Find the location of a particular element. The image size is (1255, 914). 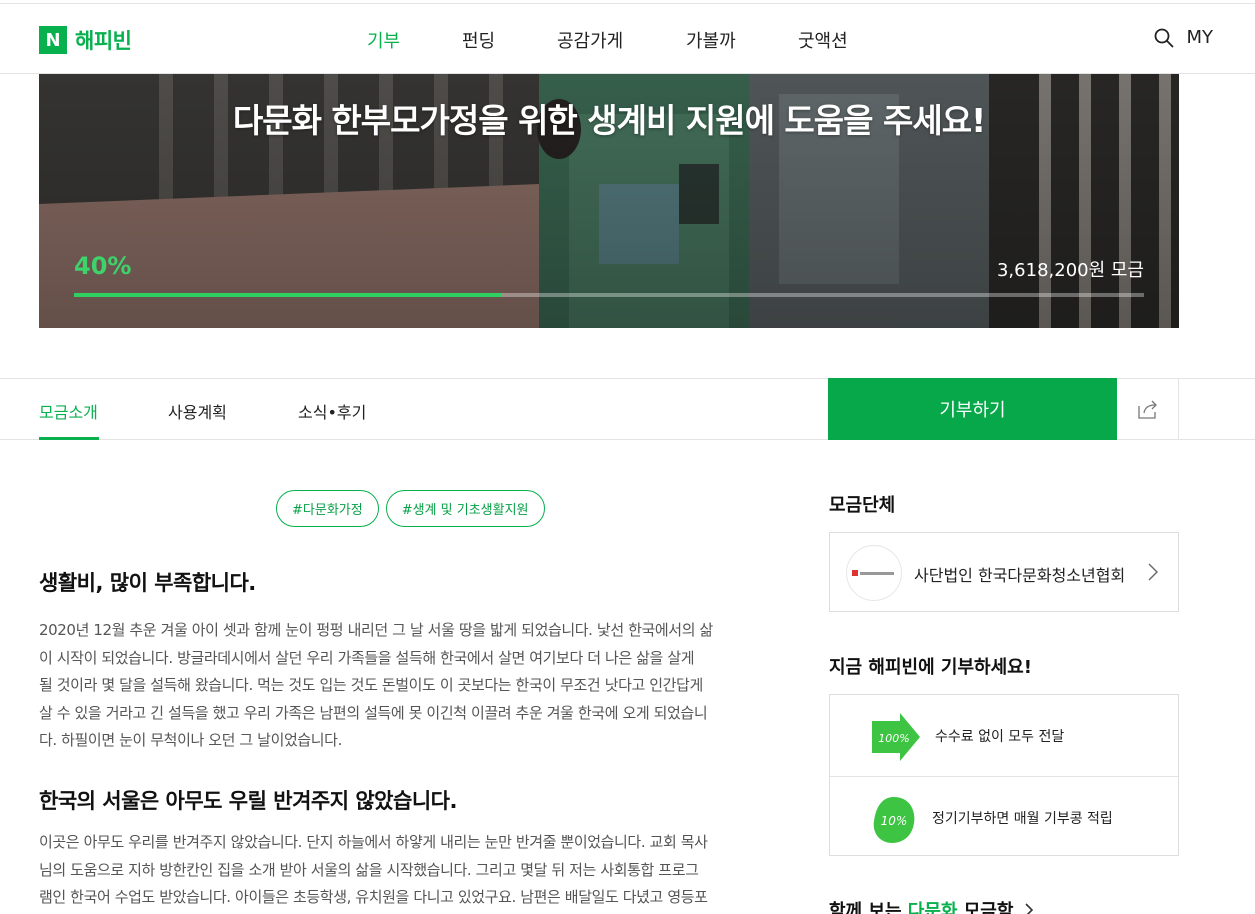

10-percent-bean-icon: 10% is located at coordinates (894, 820).